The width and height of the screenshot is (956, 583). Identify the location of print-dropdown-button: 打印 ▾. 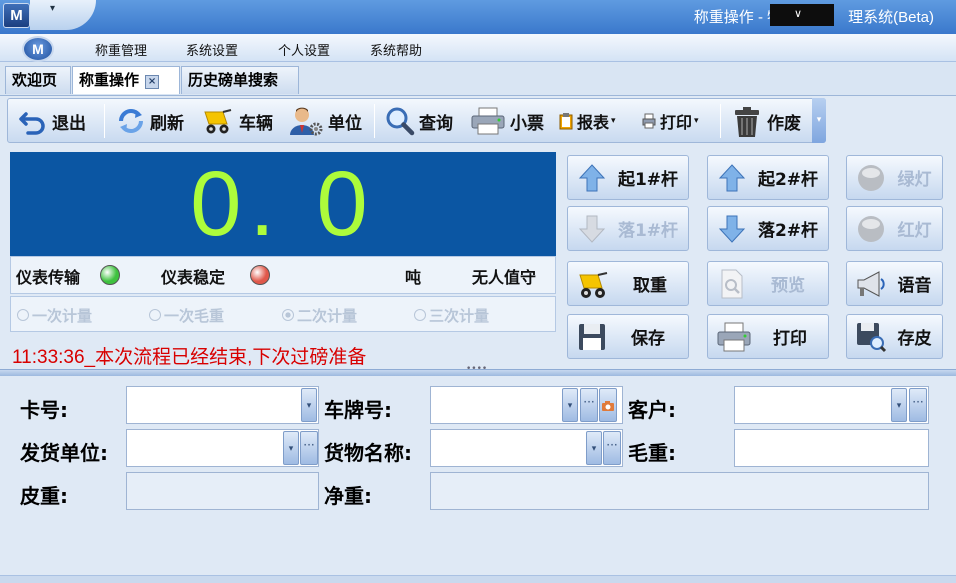
(670, 121).